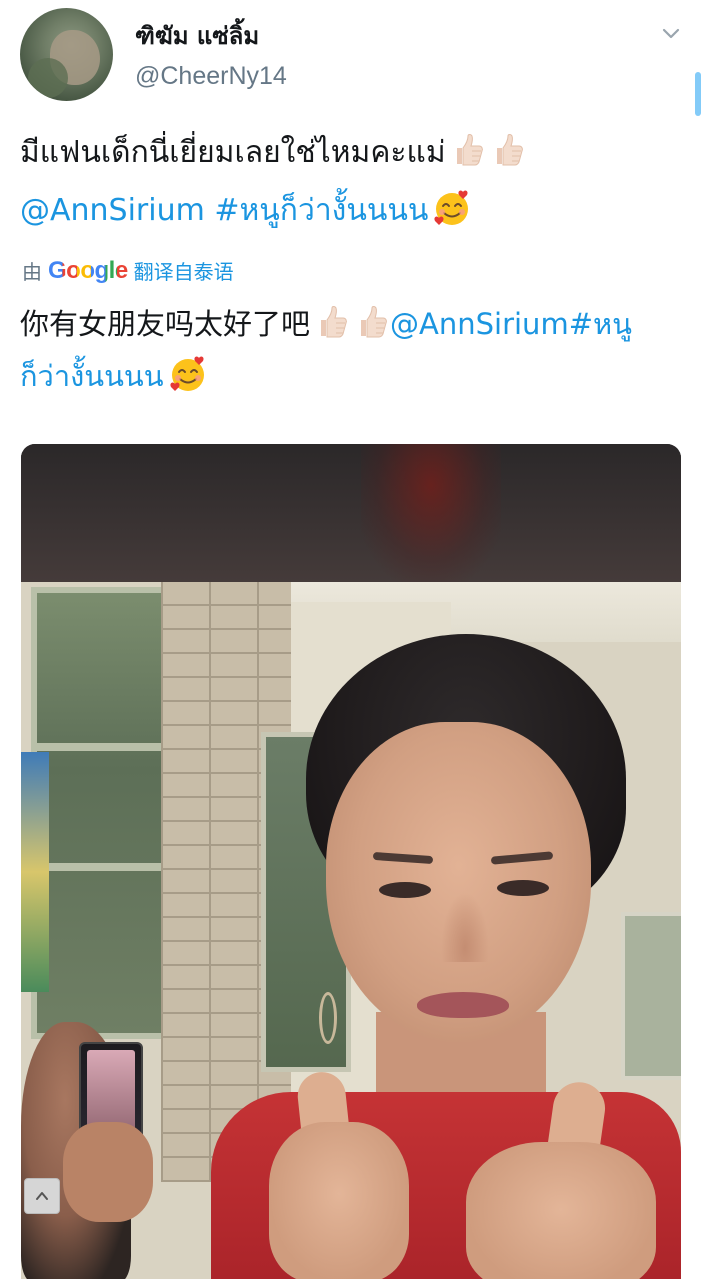  I want to click on earring, so click(328, 1018).